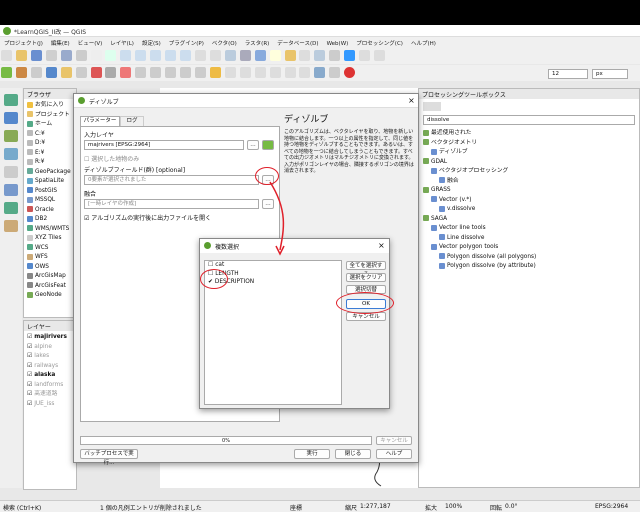 The image size is (640, 512). What do you see at coordinates (394, 440) in the screenshot?
I see `cancel-progress-button: キャンセル` at bounding box center [394, 440].